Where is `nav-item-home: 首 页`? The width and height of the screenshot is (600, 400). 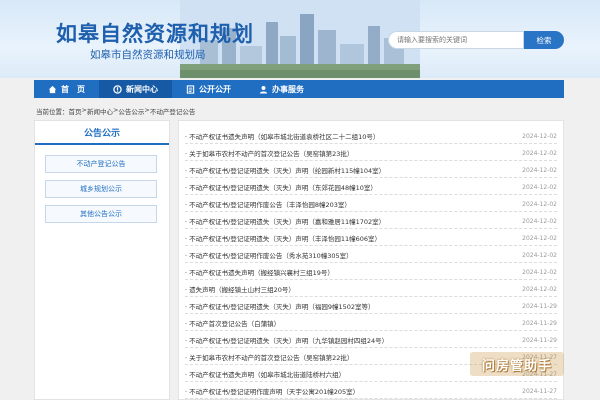
nav-item-home: 首 页 is located at coordinates (66, 89).